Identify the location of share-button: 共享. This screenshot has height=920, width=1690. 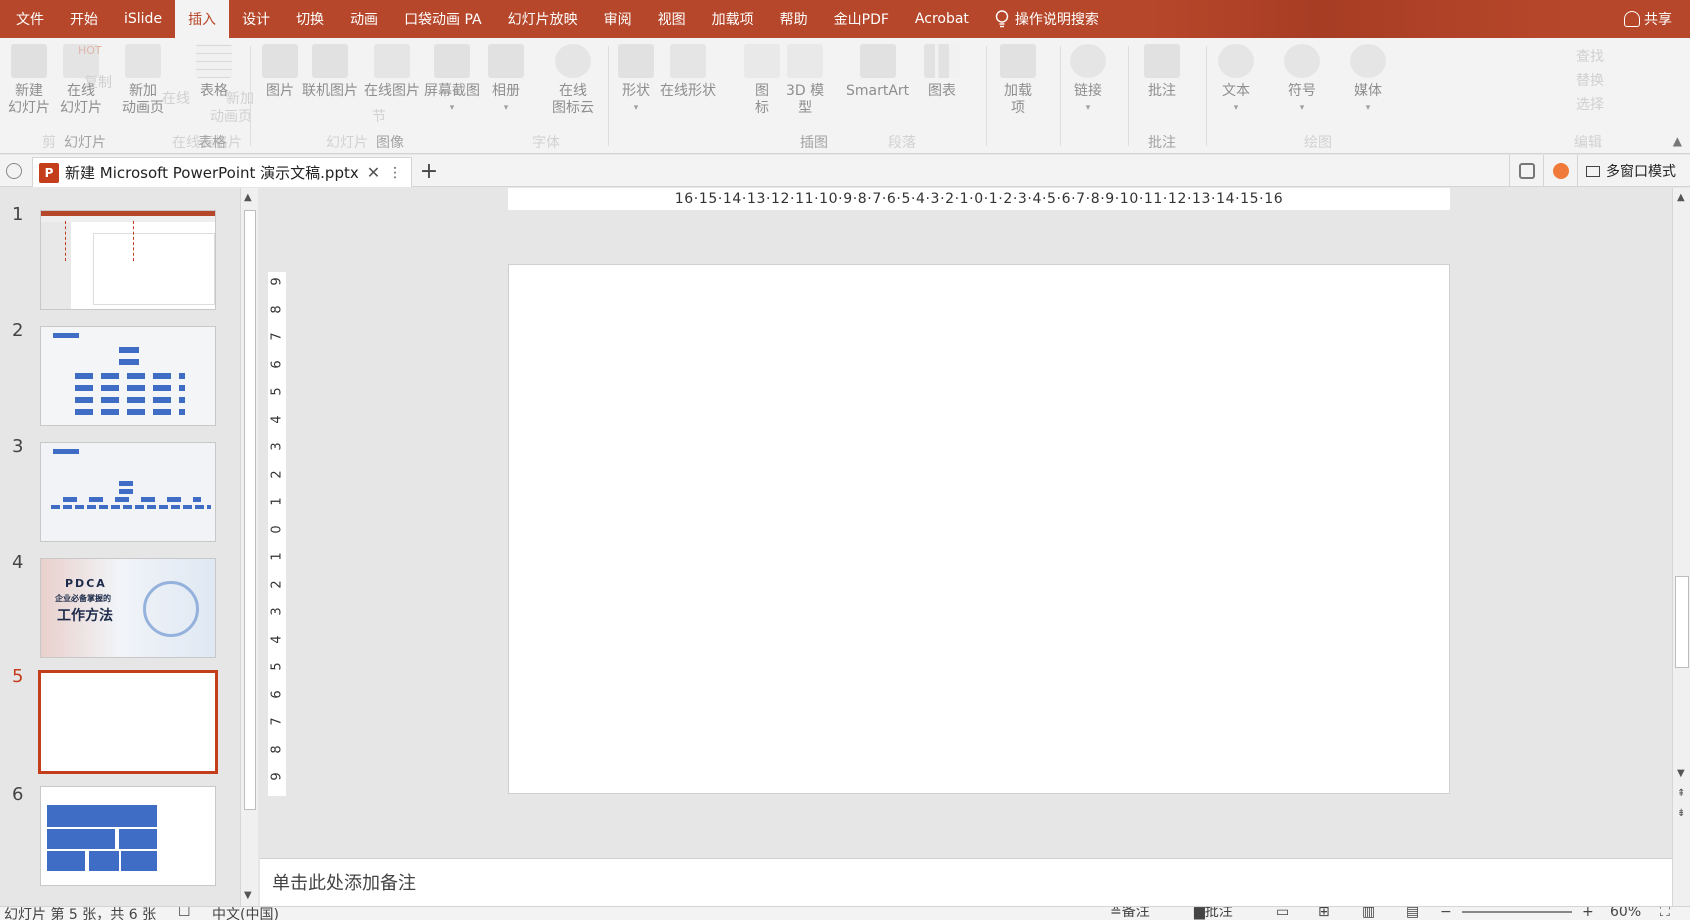
(1648, 19).